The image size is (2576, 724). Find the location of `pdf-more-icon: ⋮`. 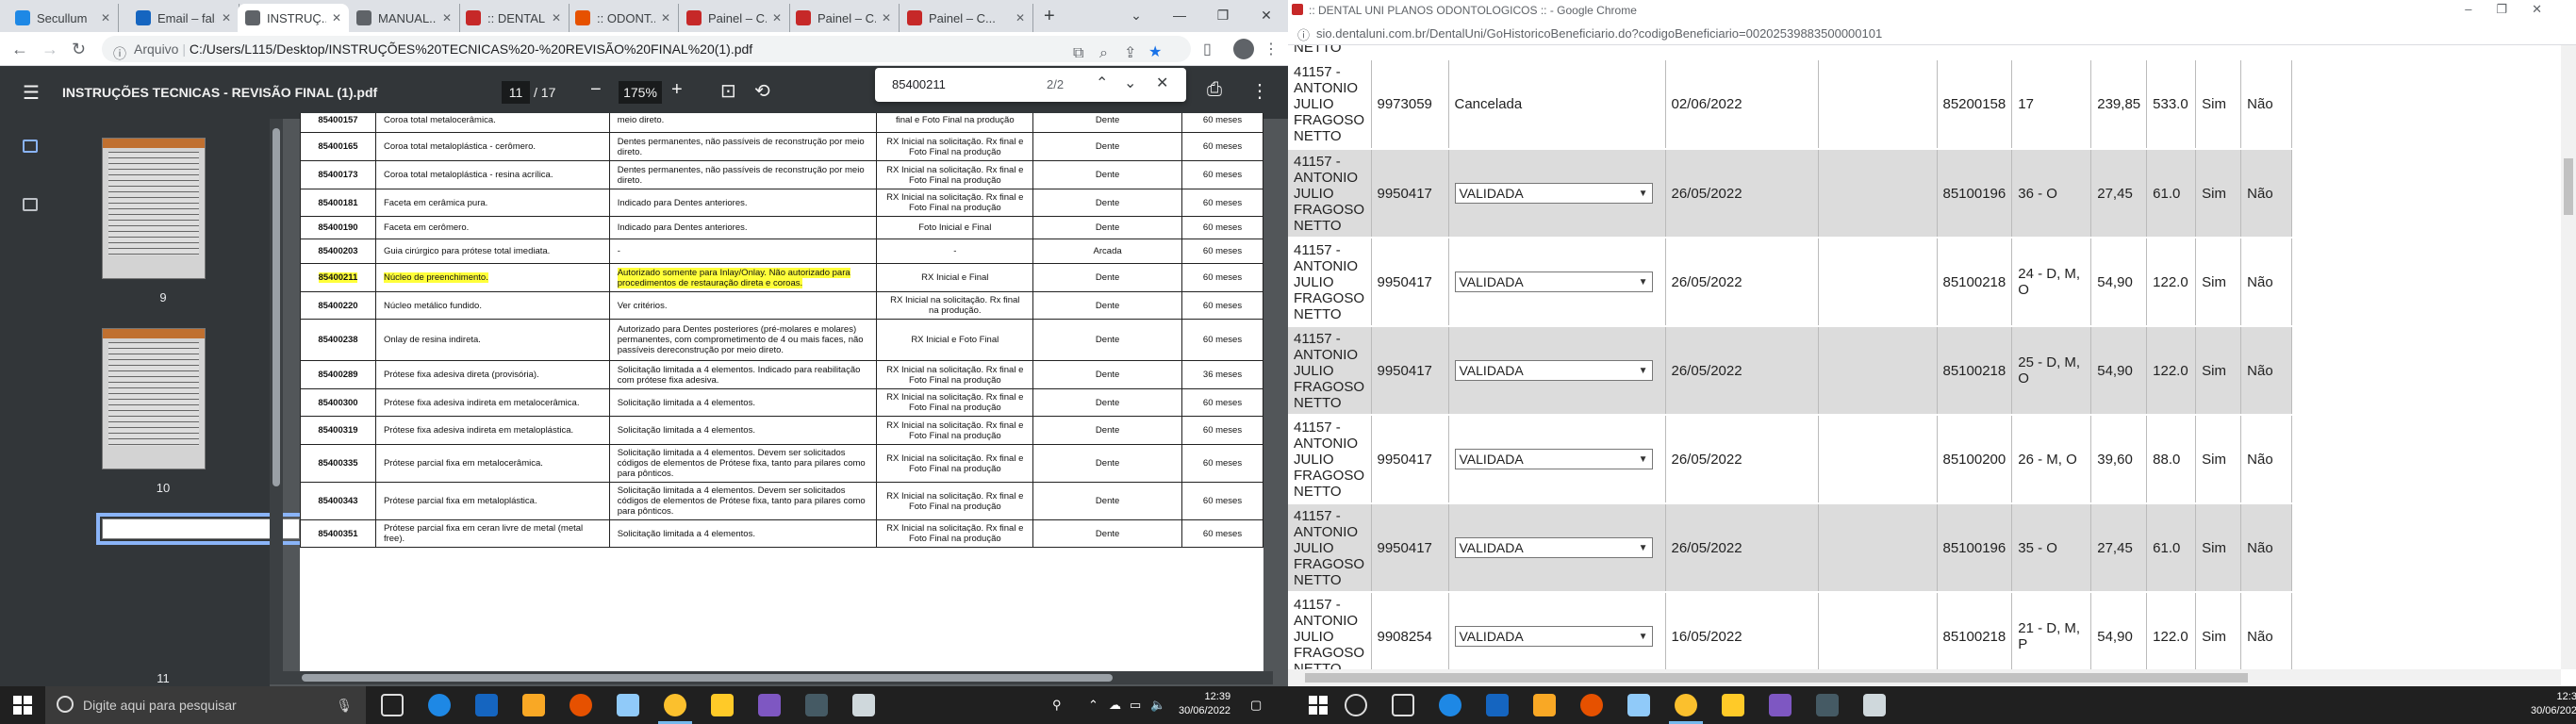

pdf-more-icon: ⋮ is located at coordinates (1259, 91).